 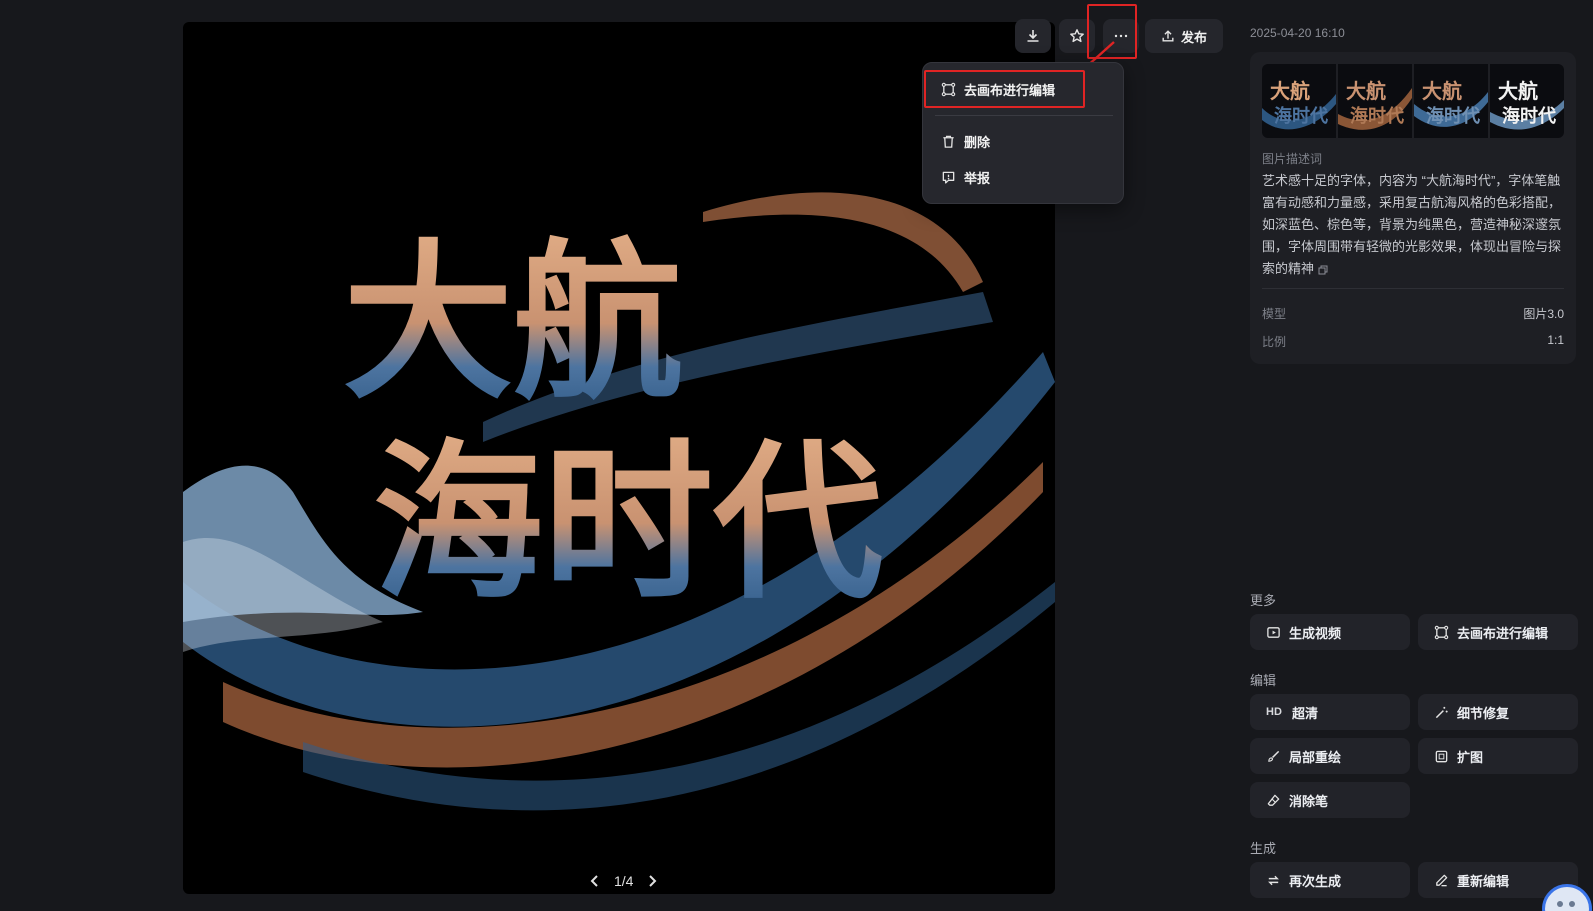 I want to click on detail-repair-button: 细节修复, so click(x=1498, y=712).